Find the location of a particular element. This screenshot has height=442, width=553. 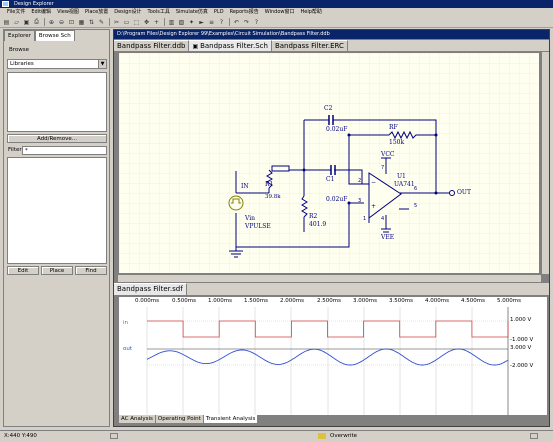

question-icon: ? is located at coordinates (256, 22).